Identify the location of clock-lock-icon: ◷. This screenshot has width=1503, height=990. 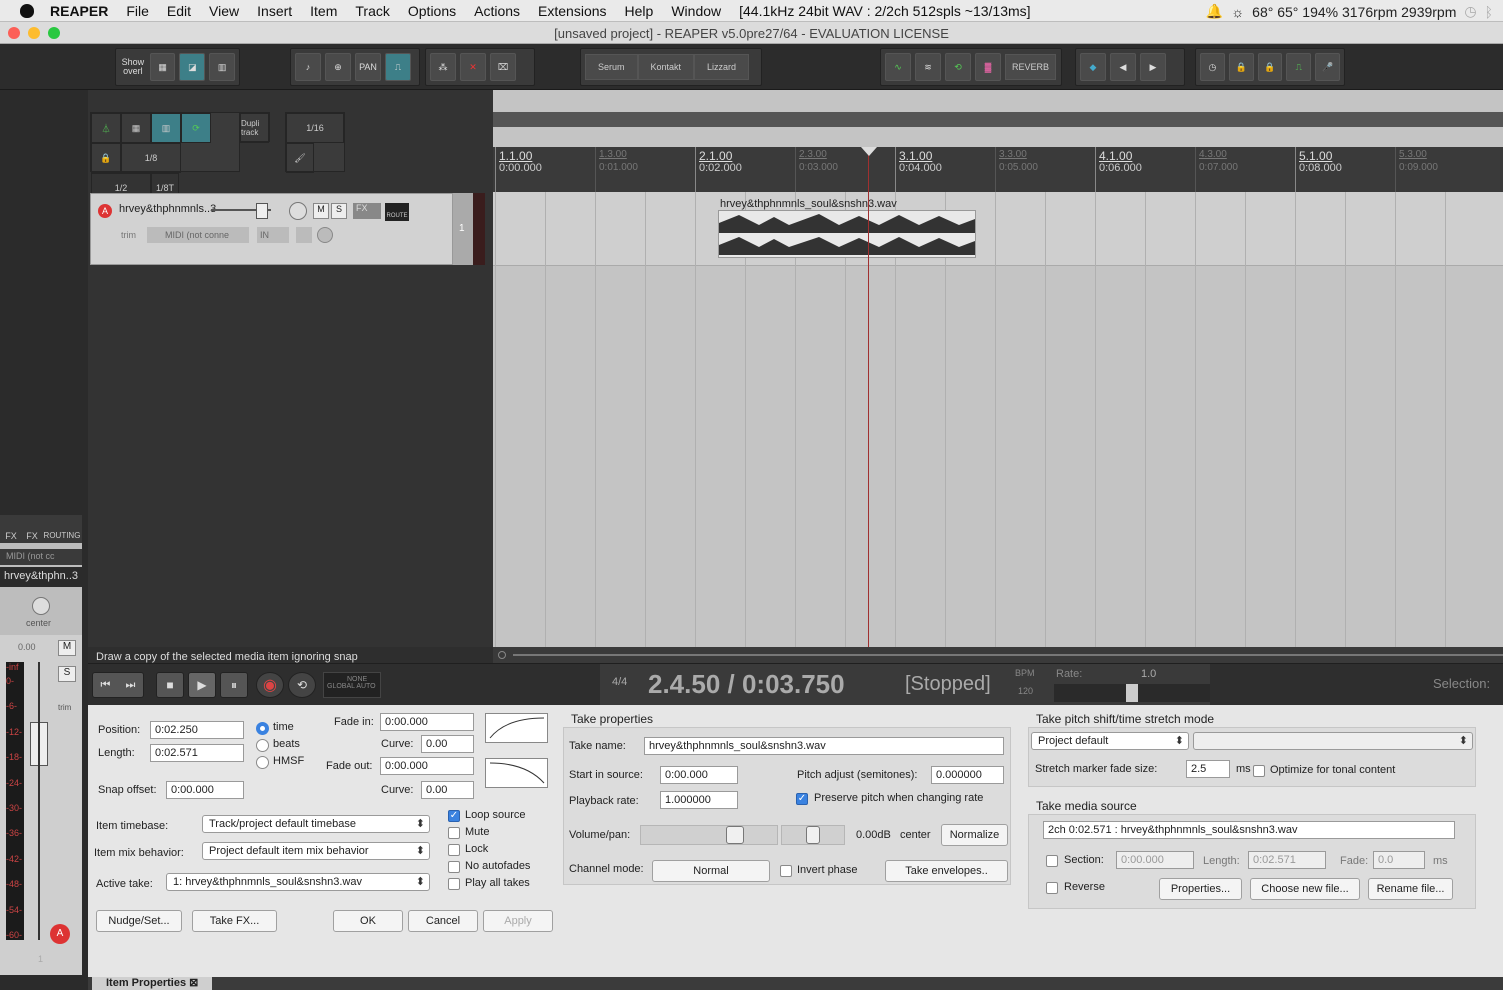
(1212, 67).